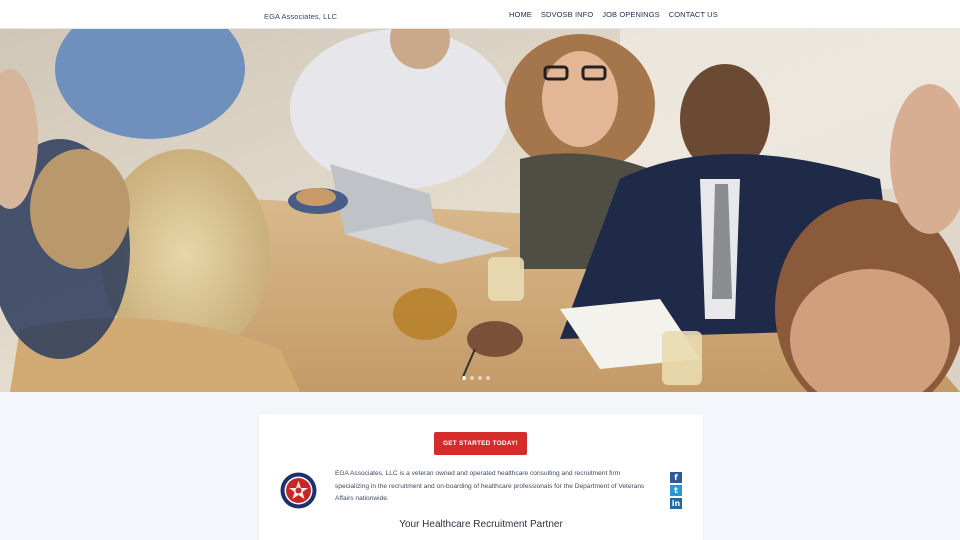 The width and height of the screenshot is (960, 540). What do you see at coordinates (676, 477) in the screenshot?
I see `facebook-icon: f` at bounding box center [676, 477].